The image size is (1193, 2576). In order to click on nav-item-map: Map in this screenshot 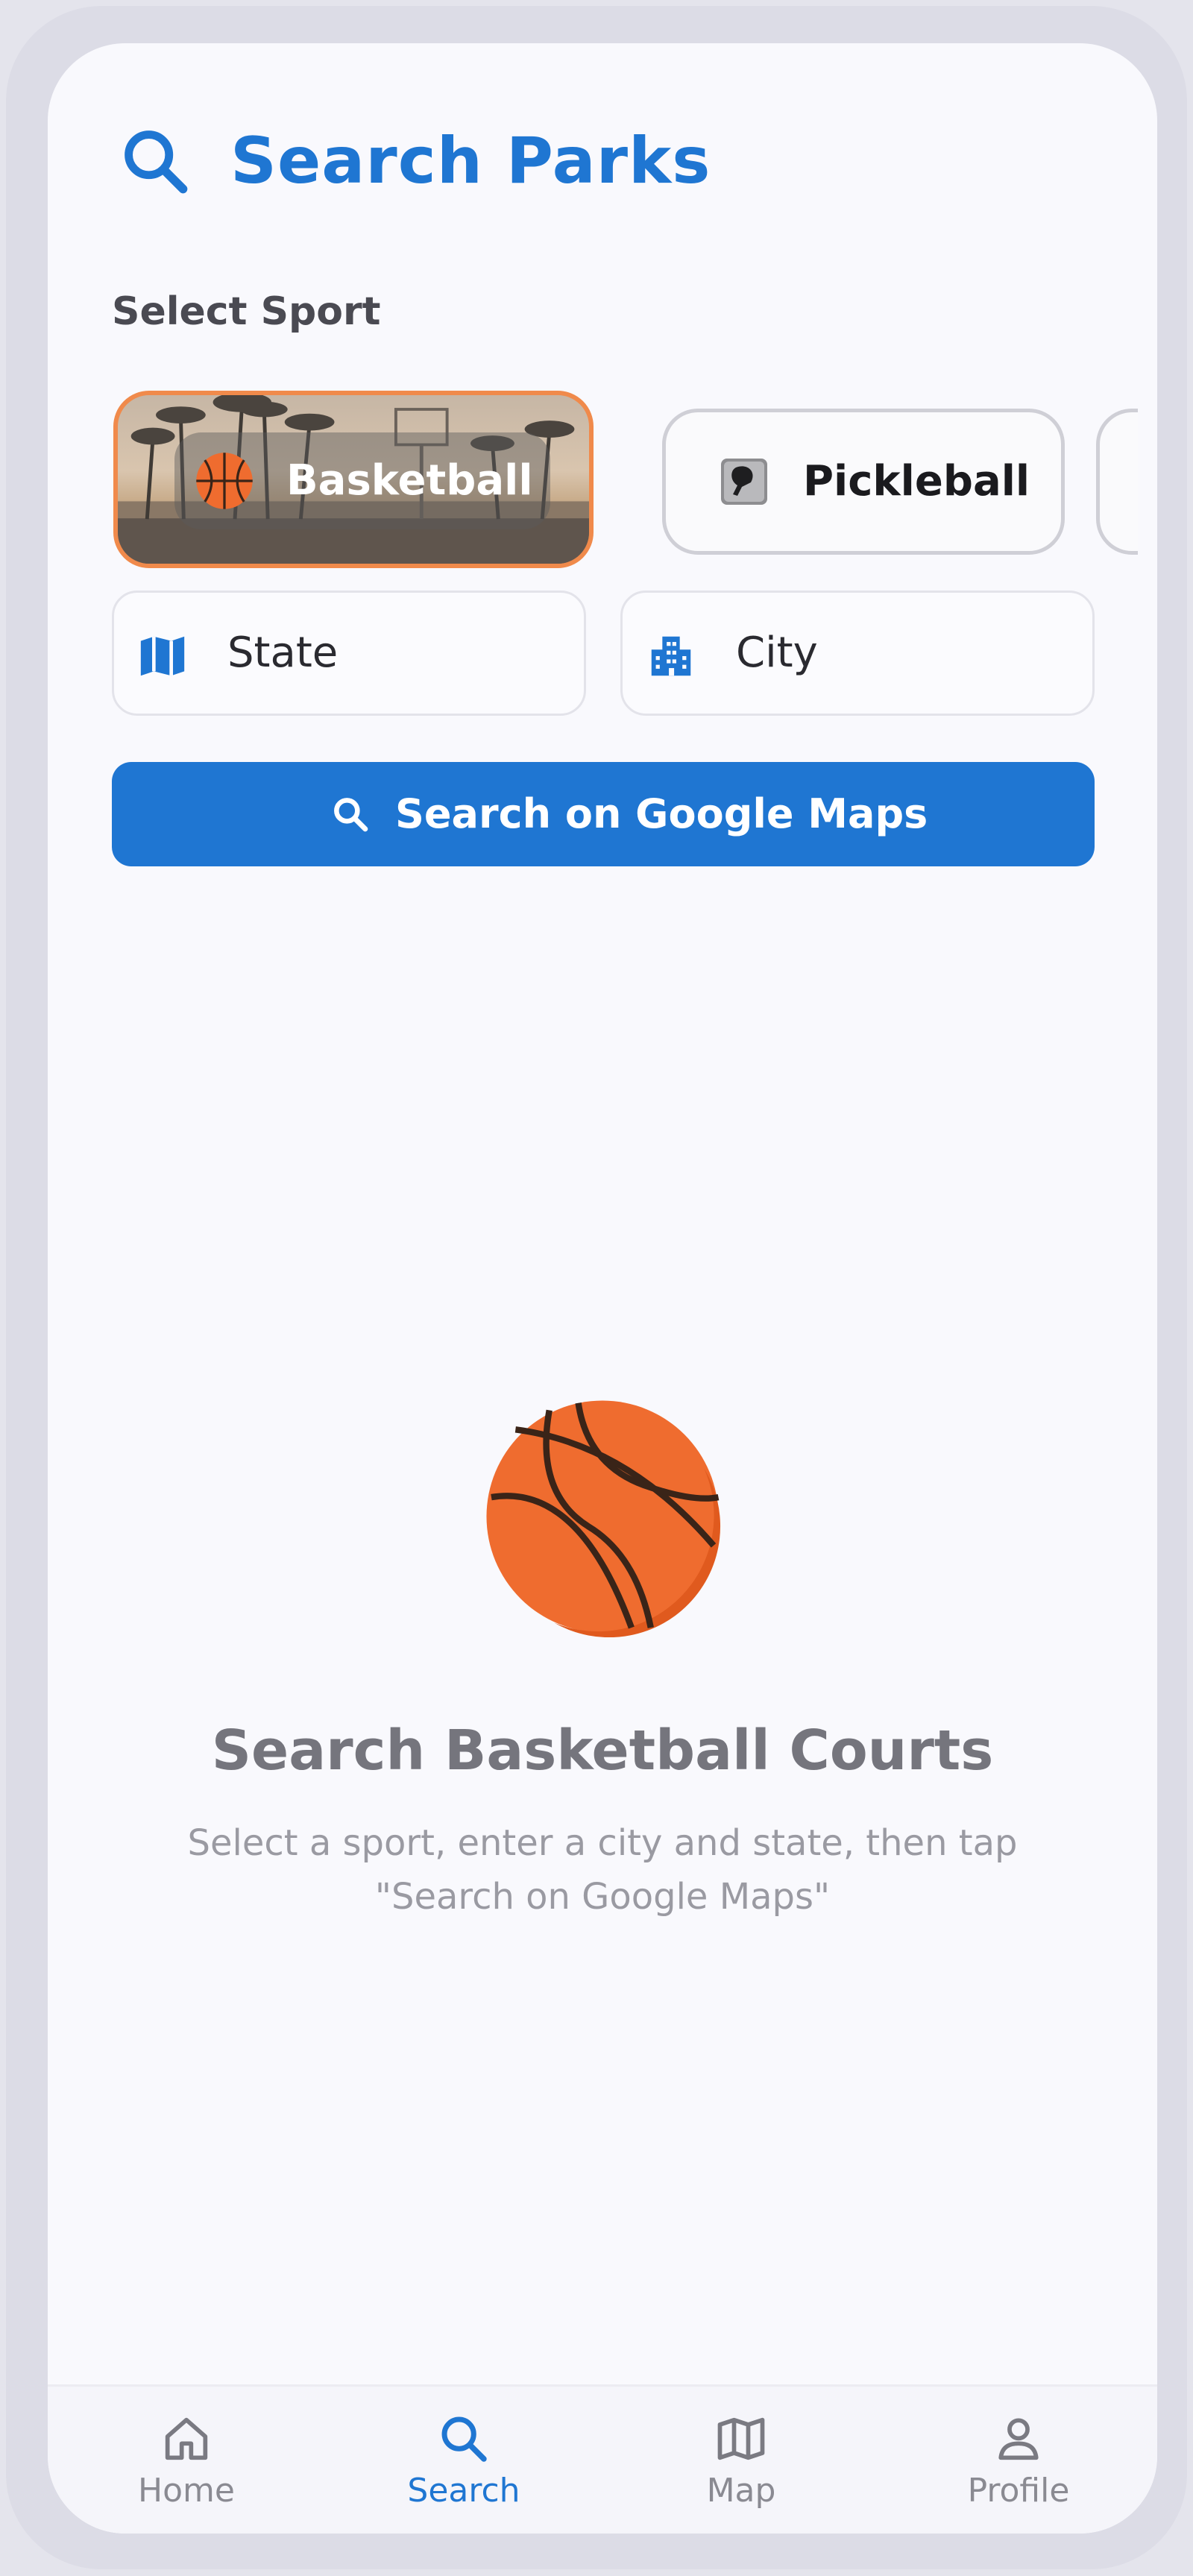, I will do `click(741, 2460)`.